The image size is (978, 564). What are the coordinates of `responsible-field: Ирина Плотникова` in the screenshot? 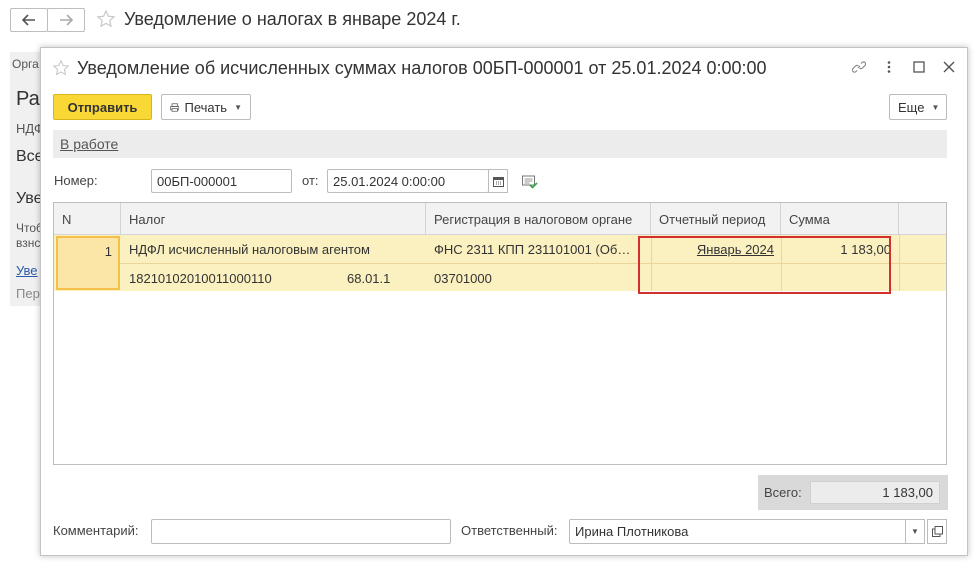 It's located at (747, 531).